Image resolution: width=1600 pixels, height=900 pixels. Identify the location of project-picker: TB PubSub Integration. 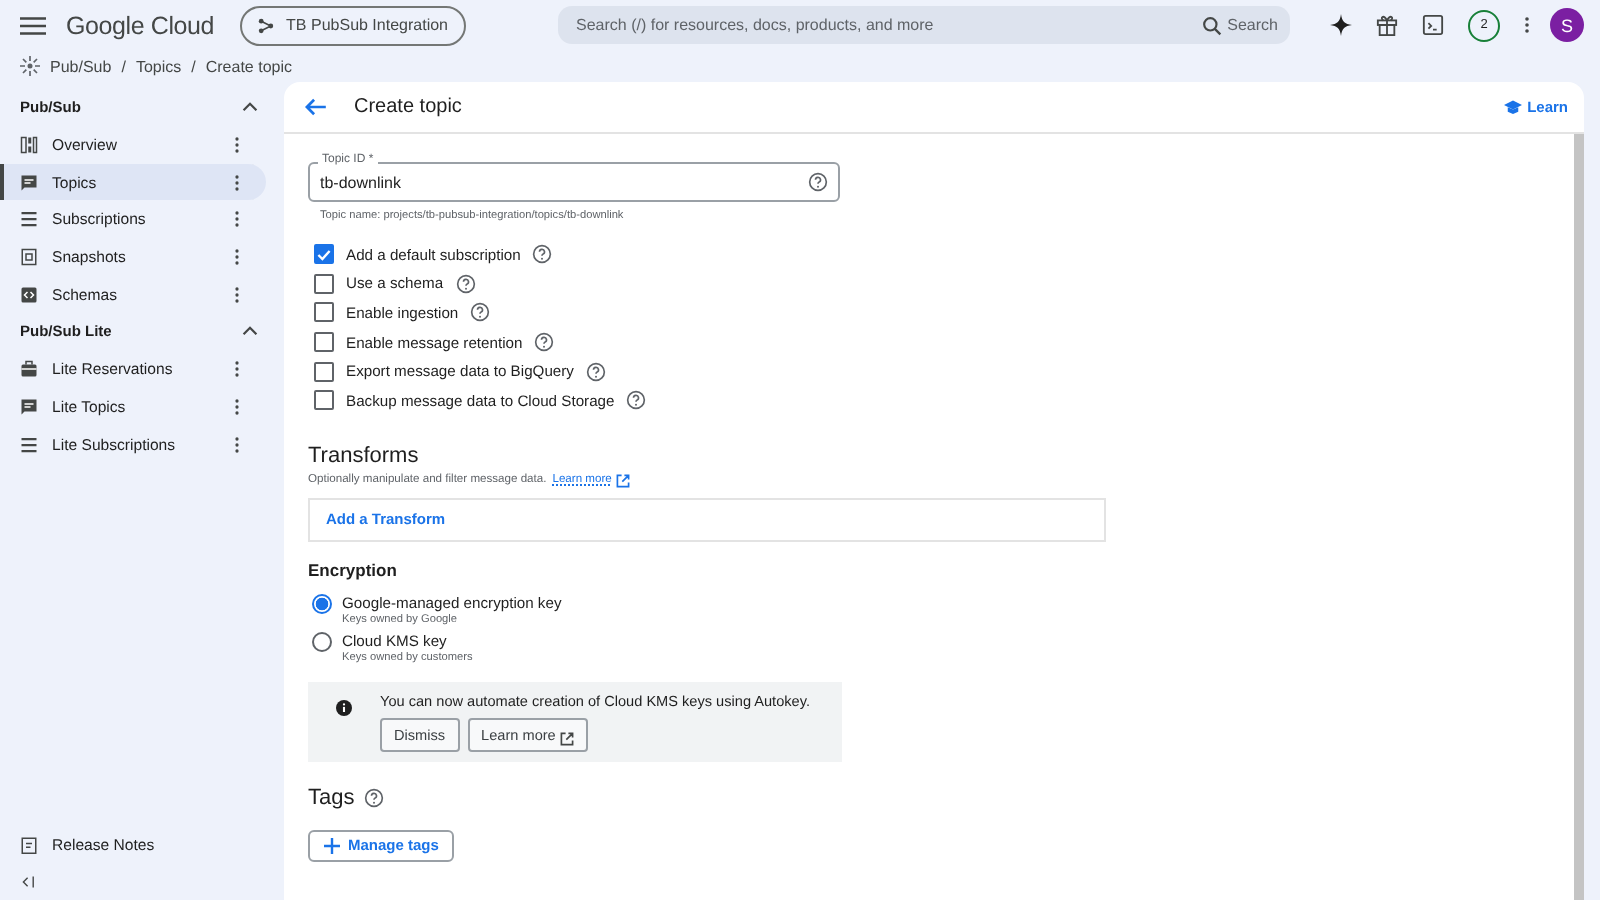
(353, 25).